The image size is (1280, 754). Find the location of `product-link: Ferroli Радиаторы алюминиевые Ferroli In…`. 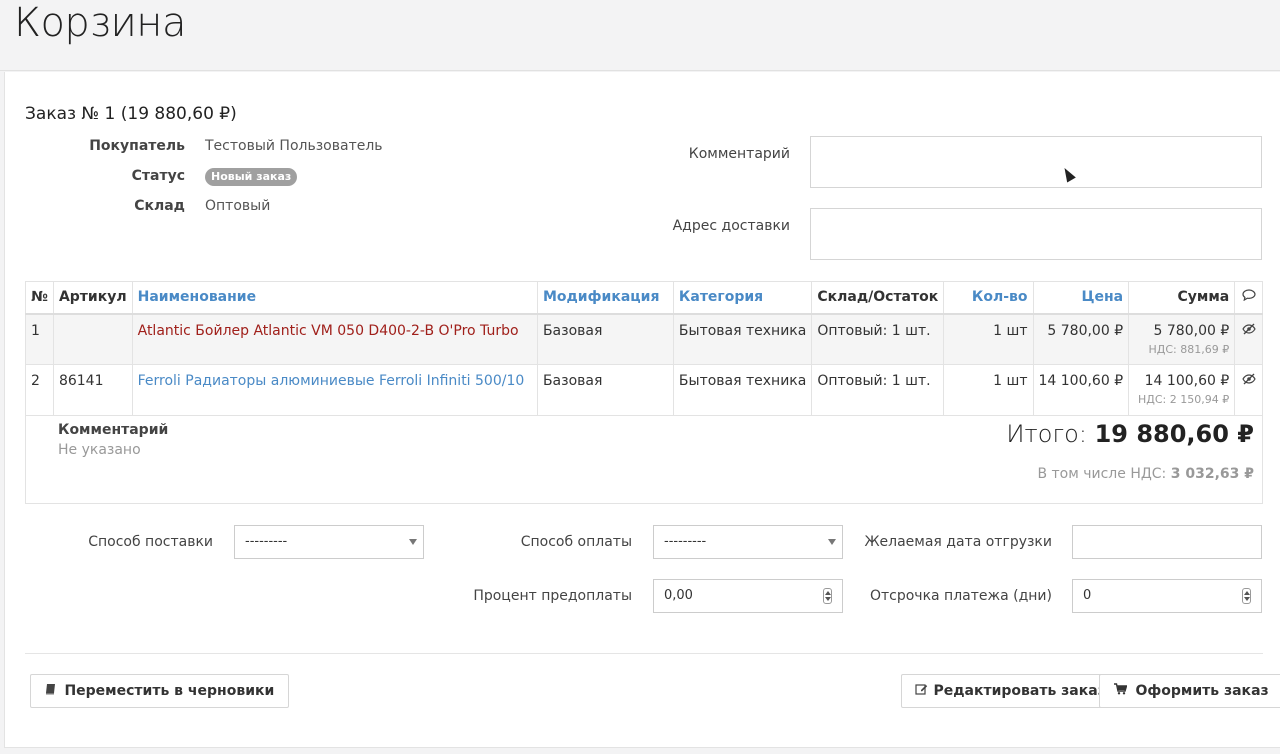

product-link: Ferroli Радиаторы алюминиевые Ferroli In… is located at coordinates (331, 381).